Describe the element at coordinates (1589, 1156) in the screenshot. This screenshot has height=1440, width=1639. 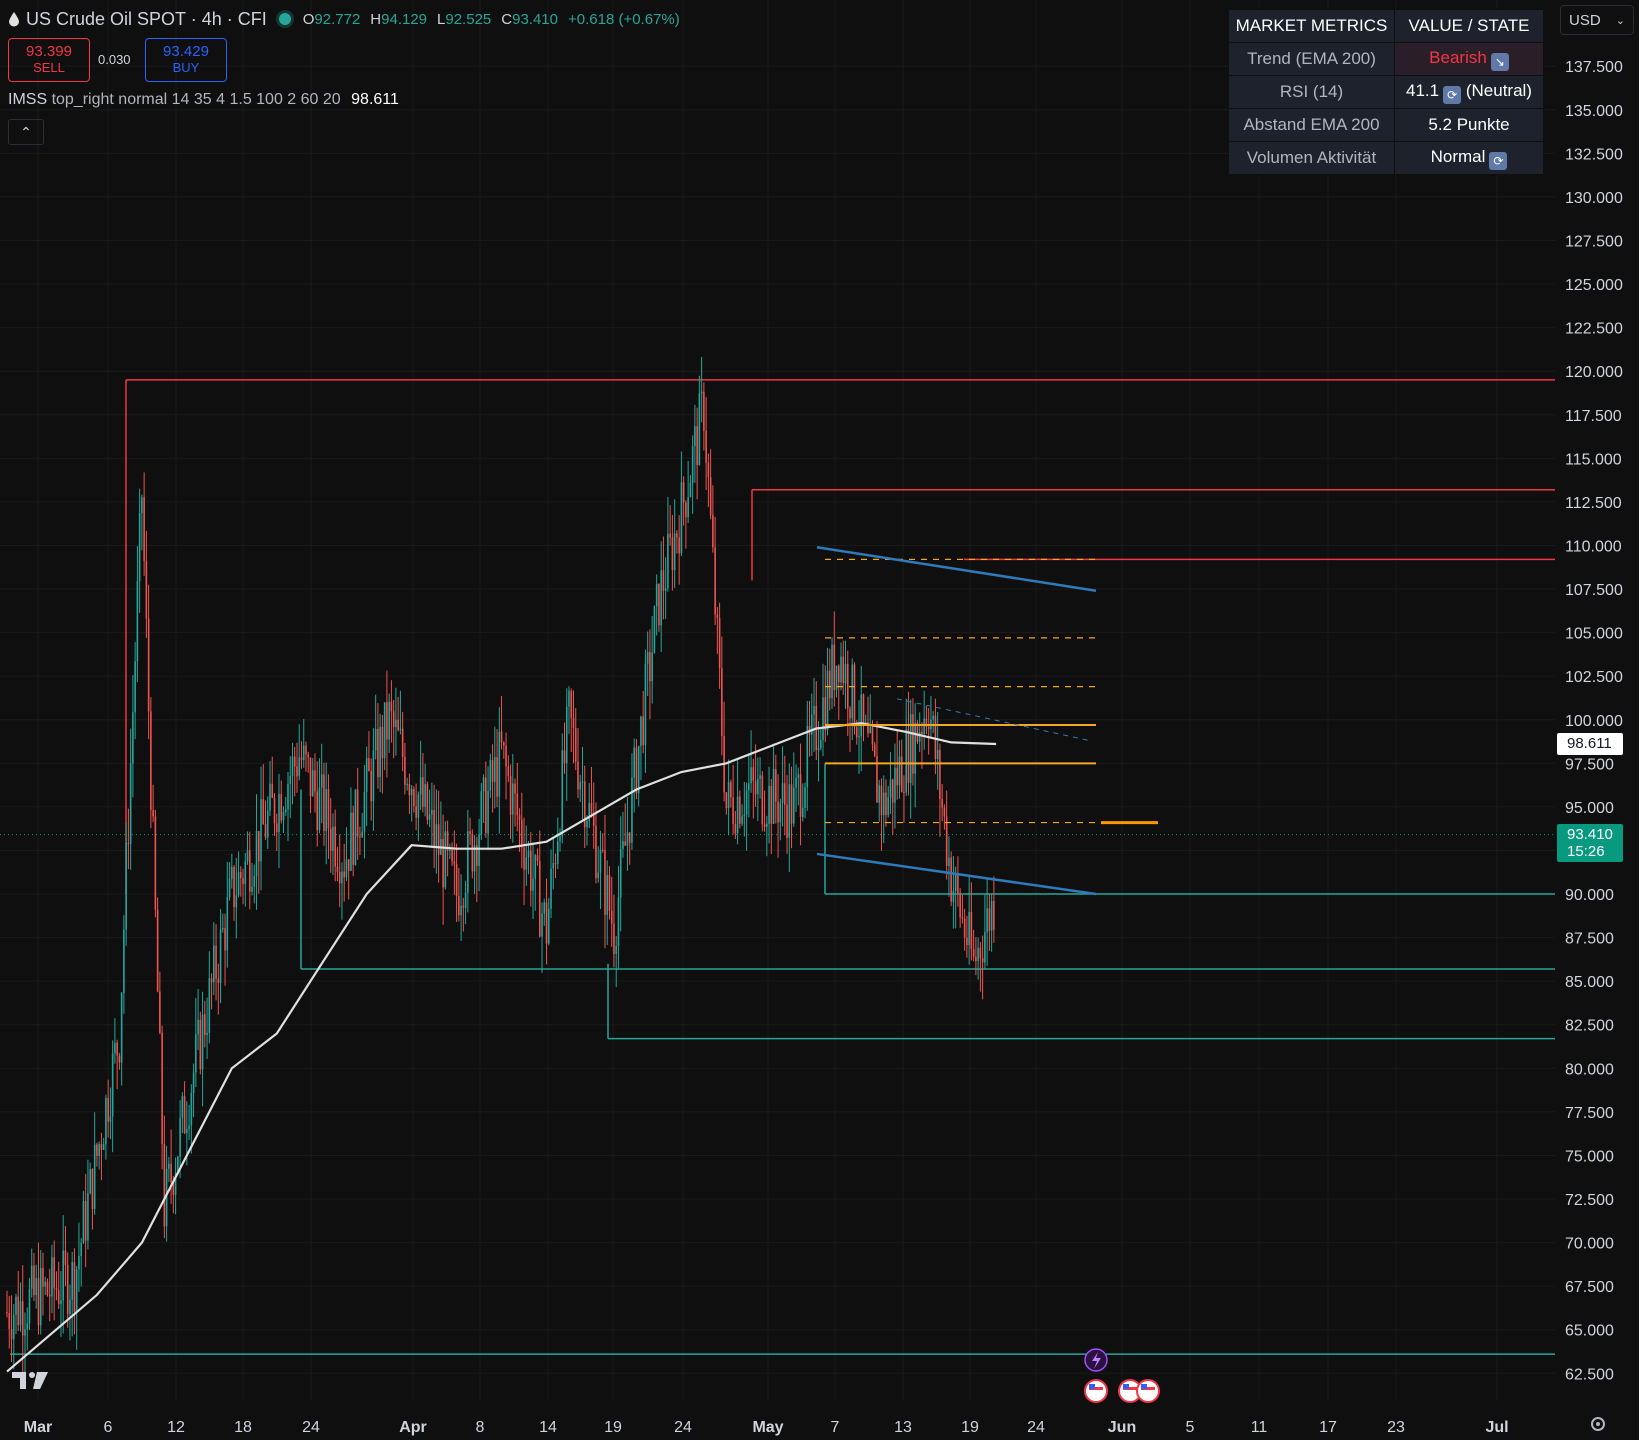
I see `price-tick-label: 75.000` at that location.